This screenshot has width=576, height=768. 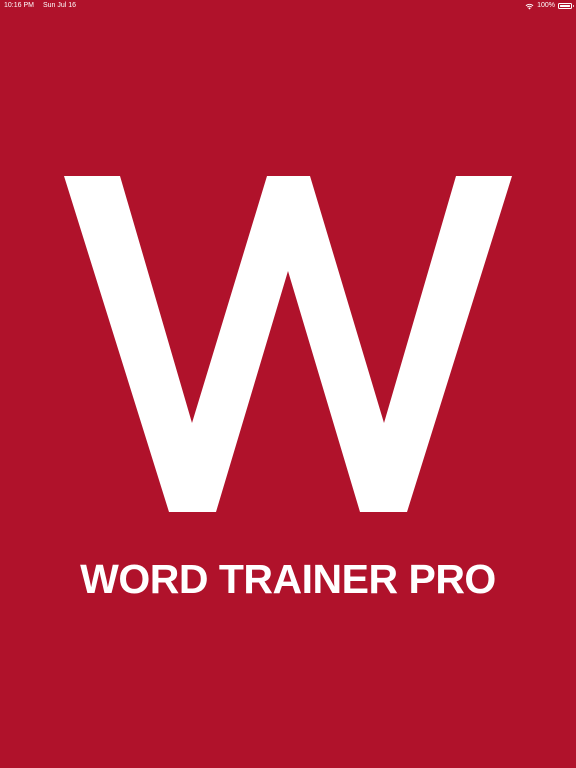 I want to click on status-time: 10:16 PM, so click(x=19, y=5).